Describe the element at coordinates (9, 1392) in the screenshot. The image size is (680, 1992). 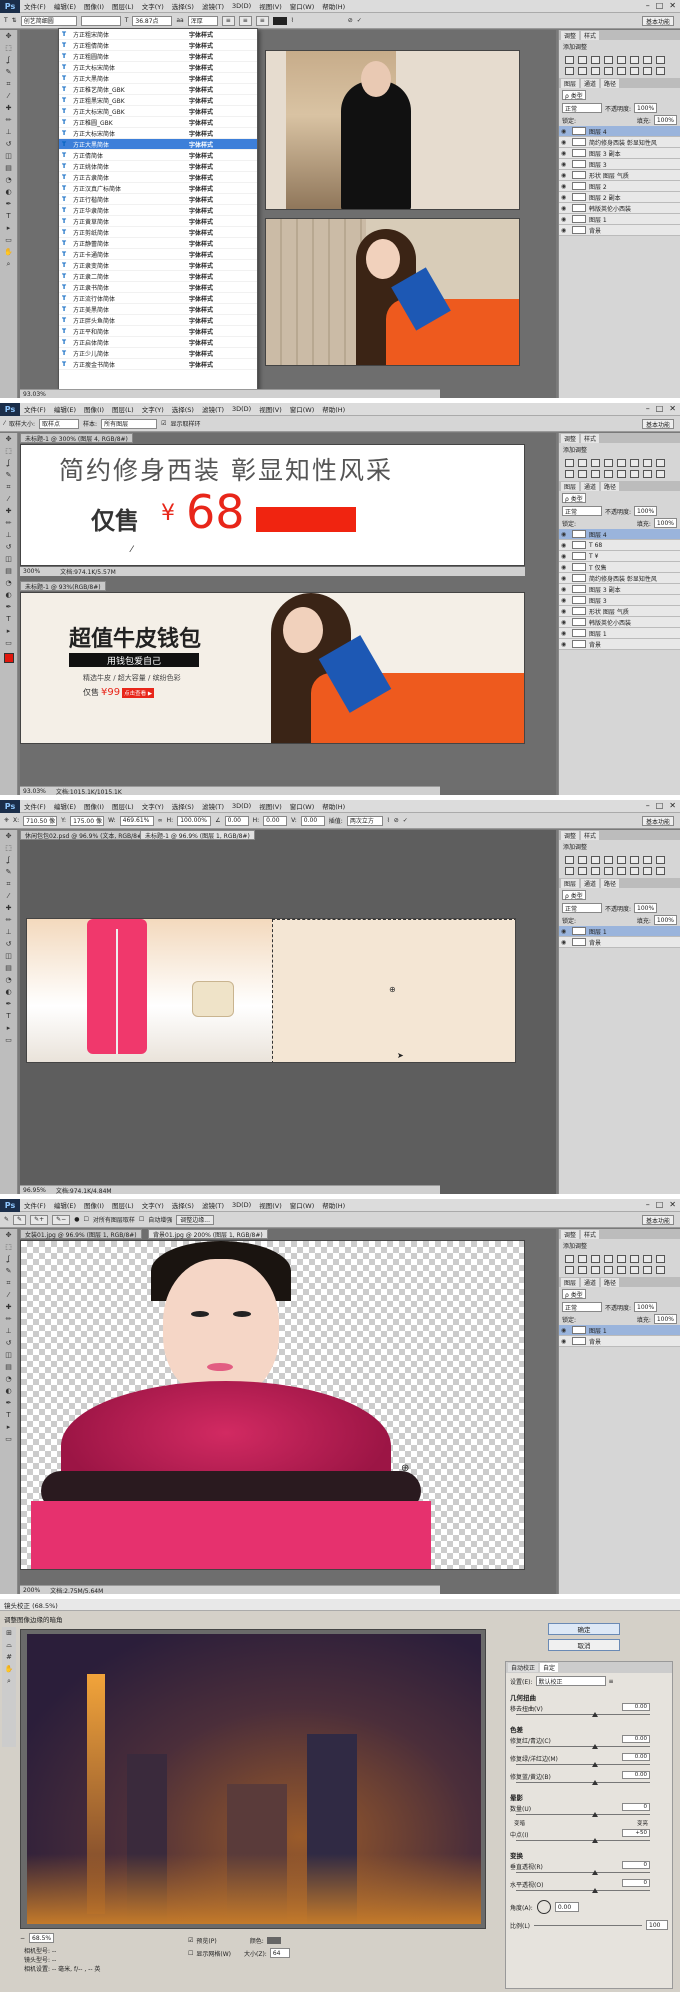
I see `dodge-icon: ◐` at that location.